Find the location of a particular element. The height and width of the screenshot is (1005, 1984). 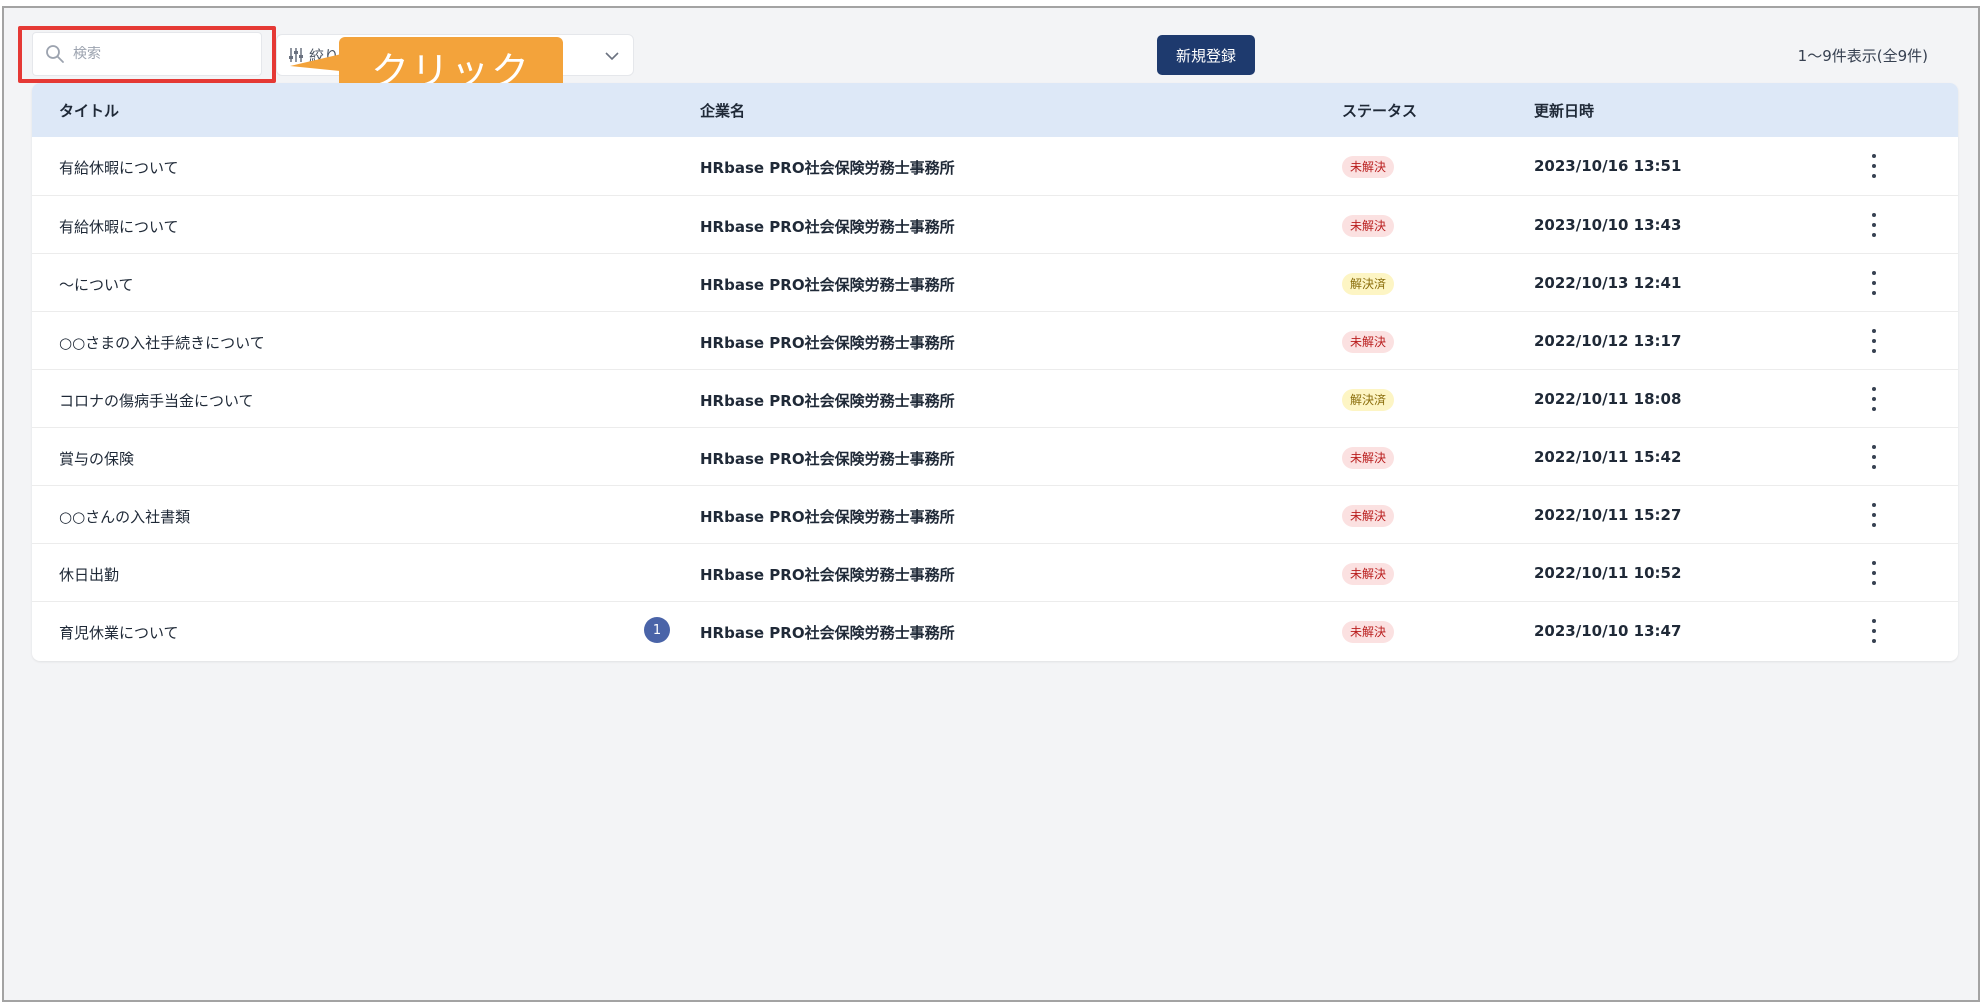

row-title: ○○さまの入社手続きについて is located at coordinates (162, 342).